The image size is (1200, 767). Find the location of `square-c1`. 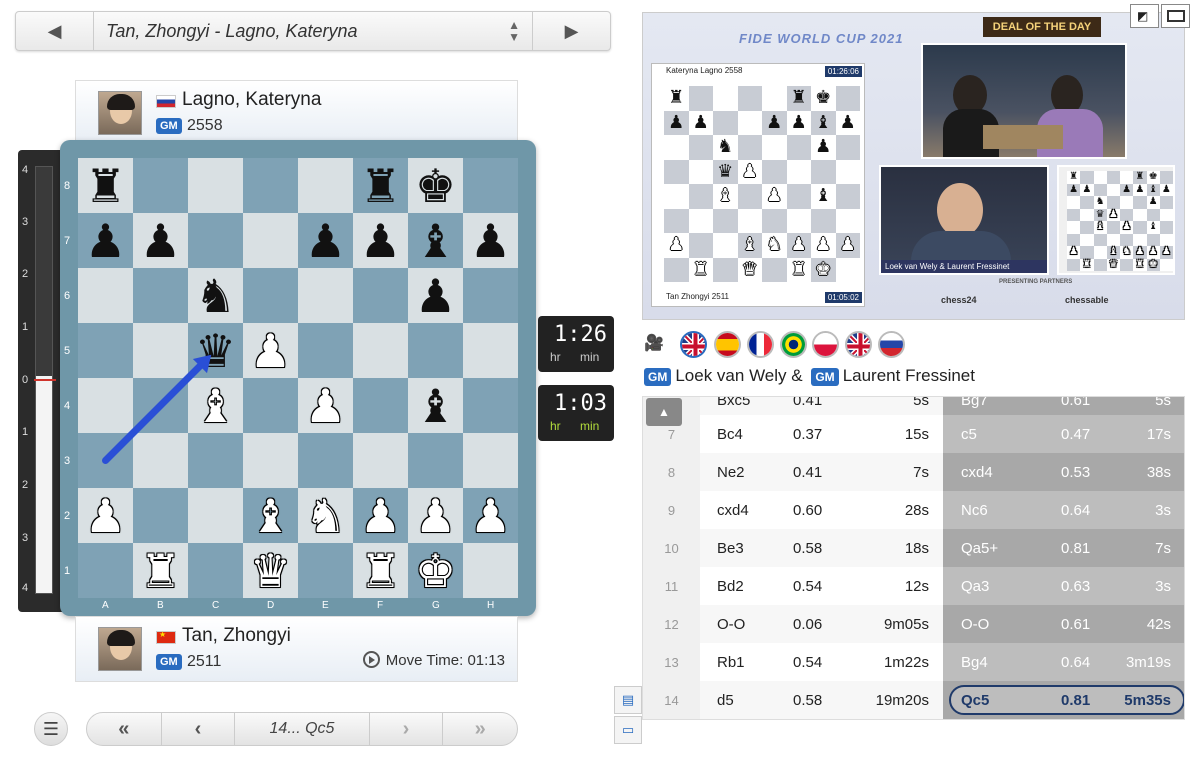

square-c1 is located at coordinates (215, 570).